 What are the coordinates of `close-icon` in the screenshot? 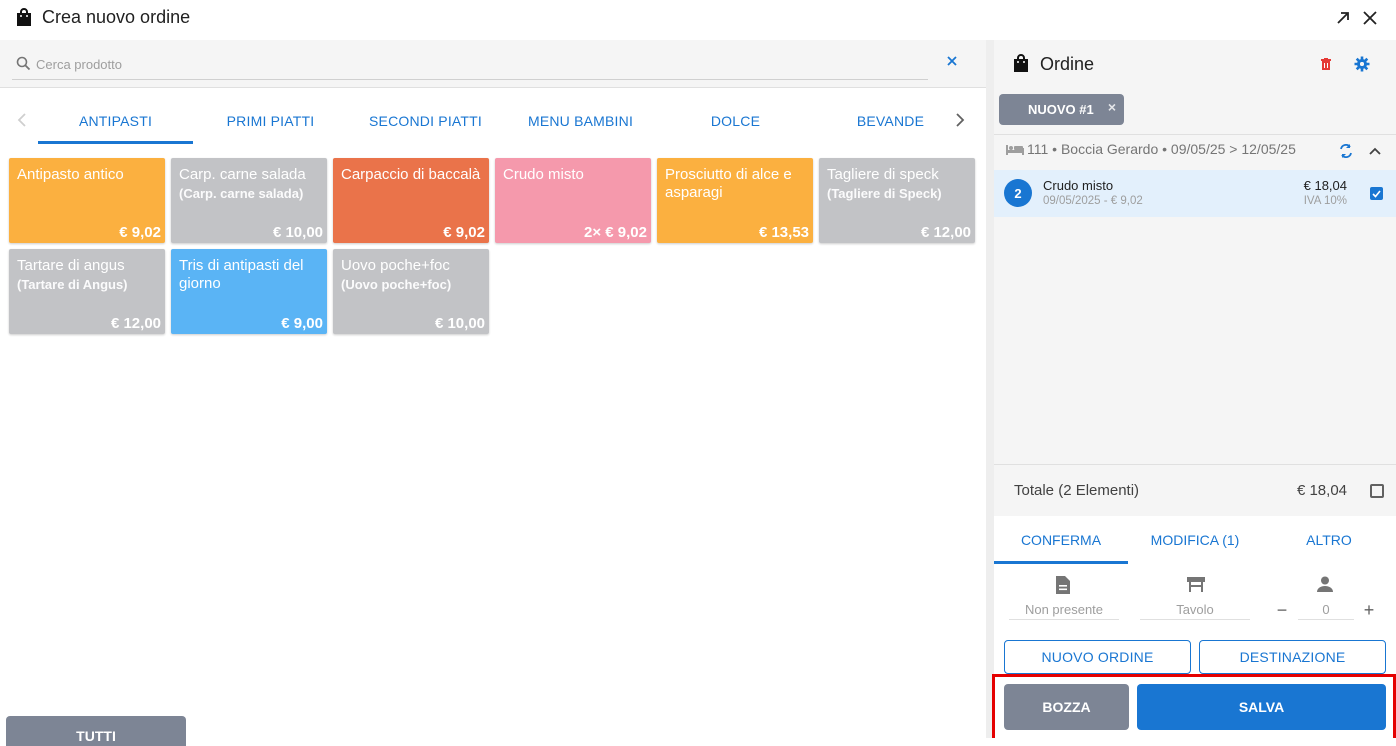 It's located at (1370, 18).